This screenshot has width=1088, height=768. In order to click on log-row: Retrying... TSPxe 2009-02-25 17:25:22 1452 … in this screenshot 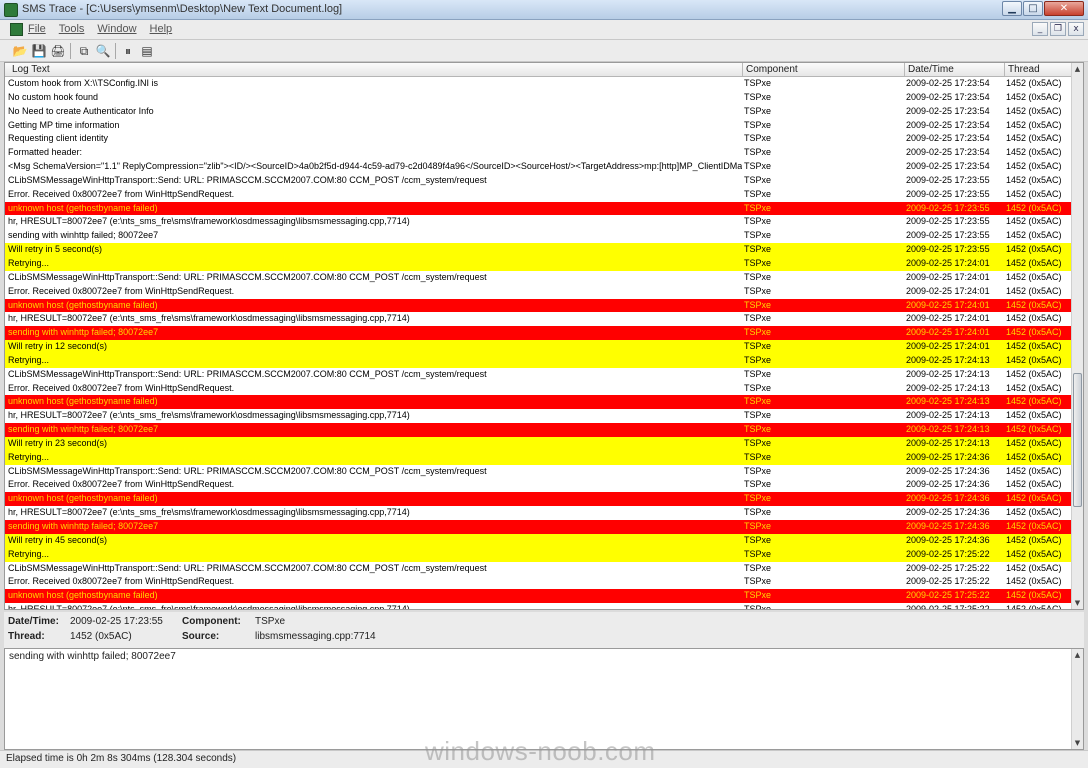, I will do `click(538, 554)`.